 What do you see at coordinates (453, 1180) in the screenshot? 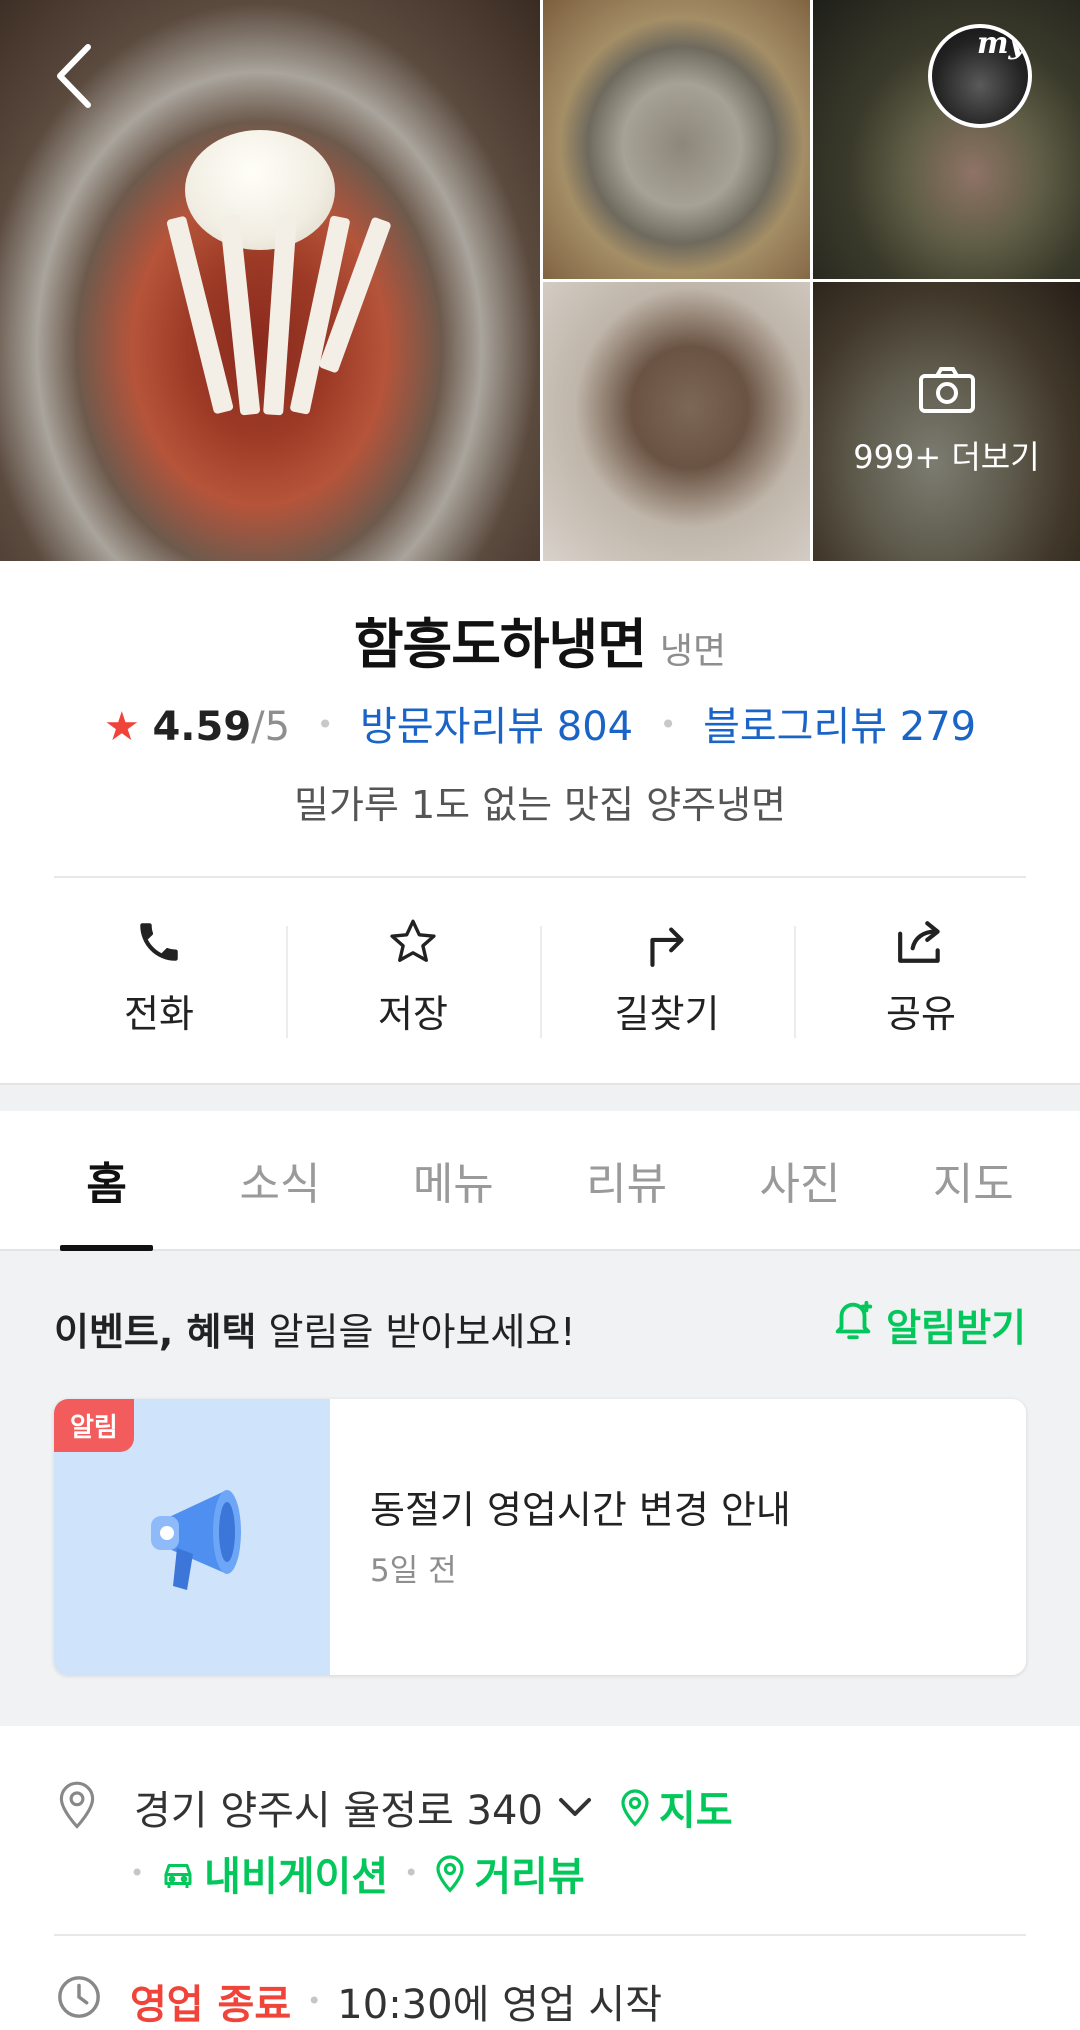
I see `tab-menu: 메뉴` at bounding box center [453, 1180].